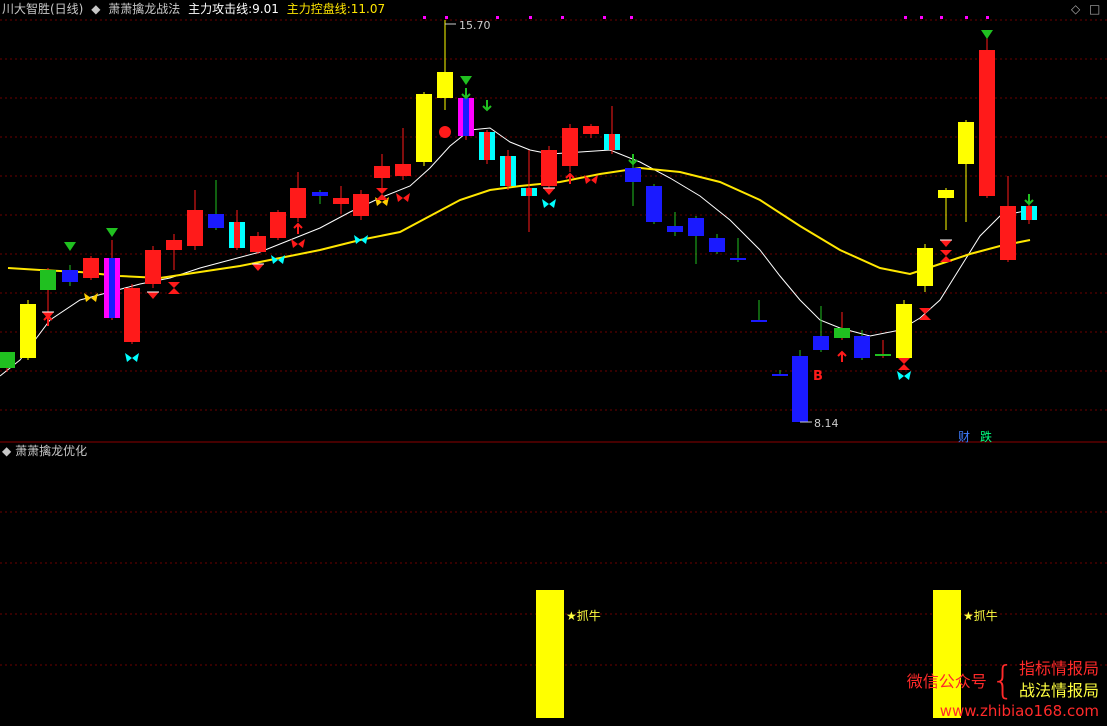  What do you see at coordinates (1058, 668) in the screenshot?
I see `brand-right-top: 指标情报局` at bounding box center [1058, 668].